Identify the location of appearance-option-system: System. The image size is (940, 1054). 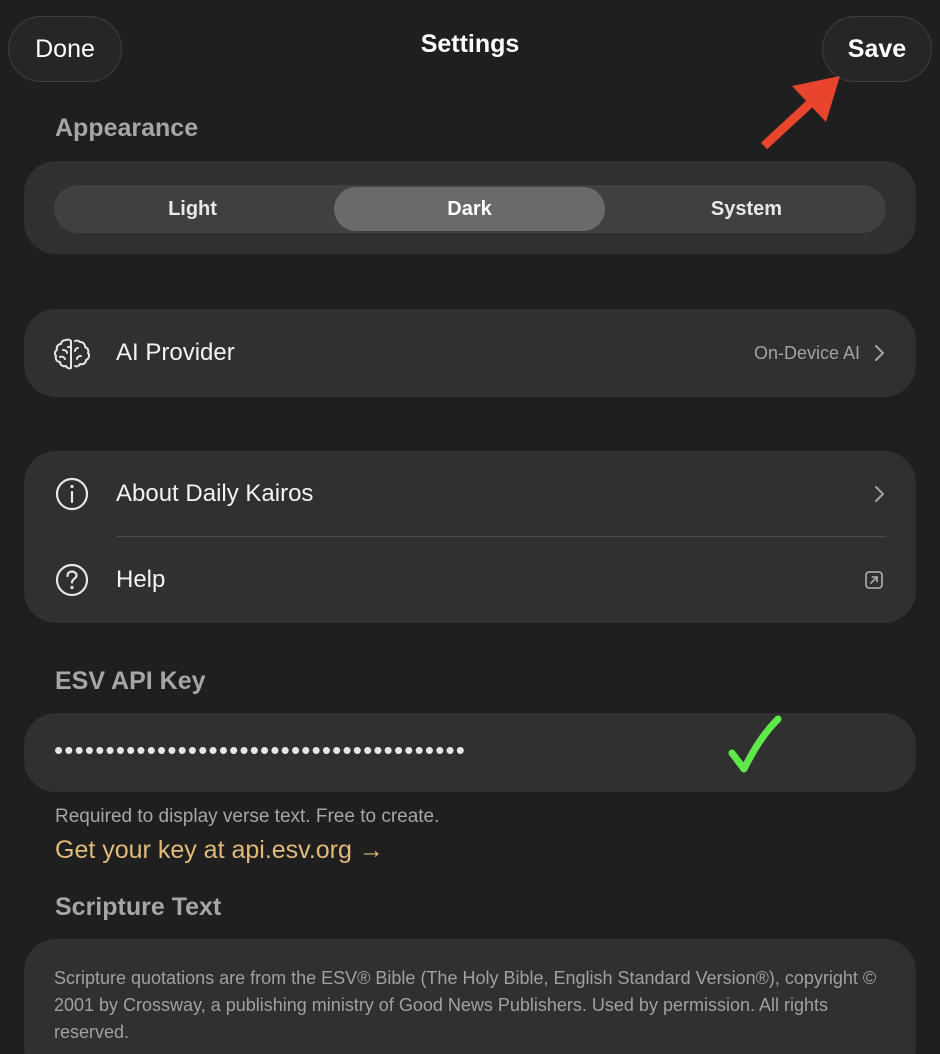
(746, 209).